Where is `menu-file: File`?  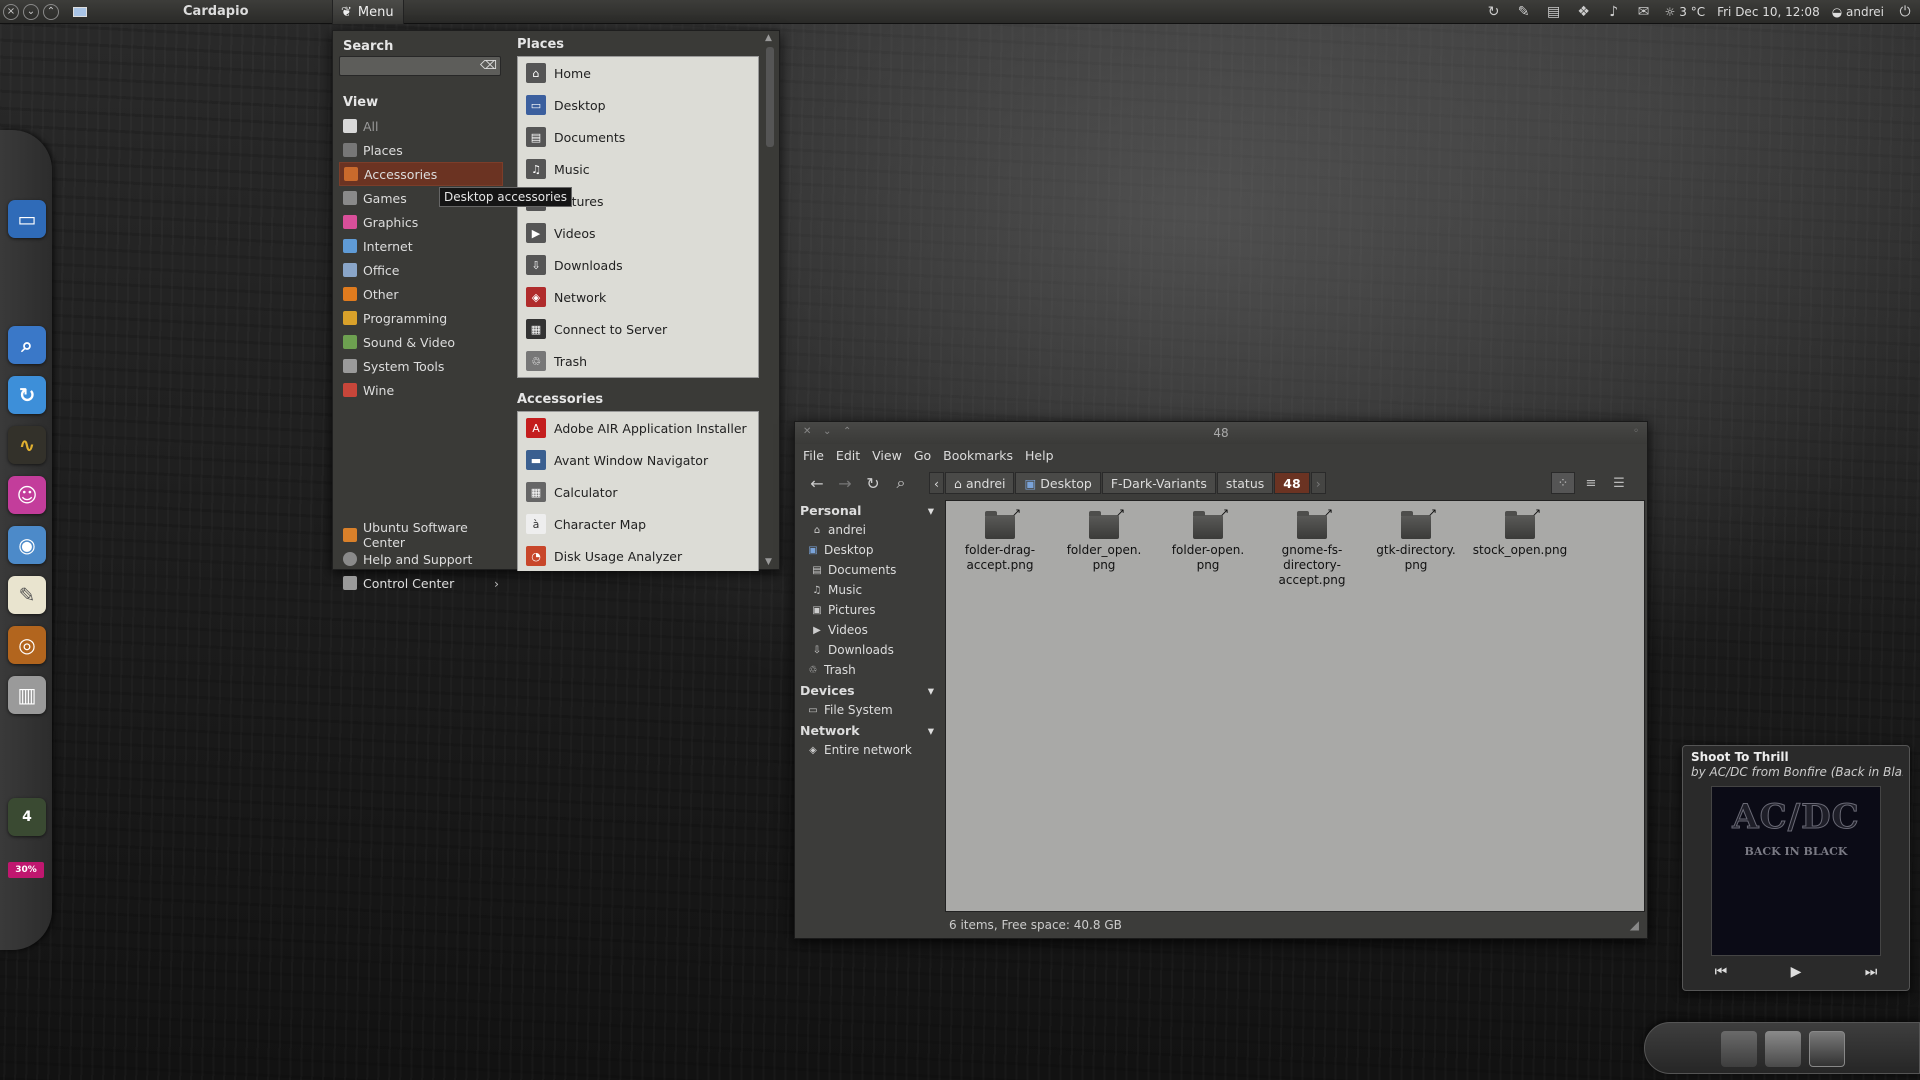
menu-file: File is located at coordinates (813, 455).